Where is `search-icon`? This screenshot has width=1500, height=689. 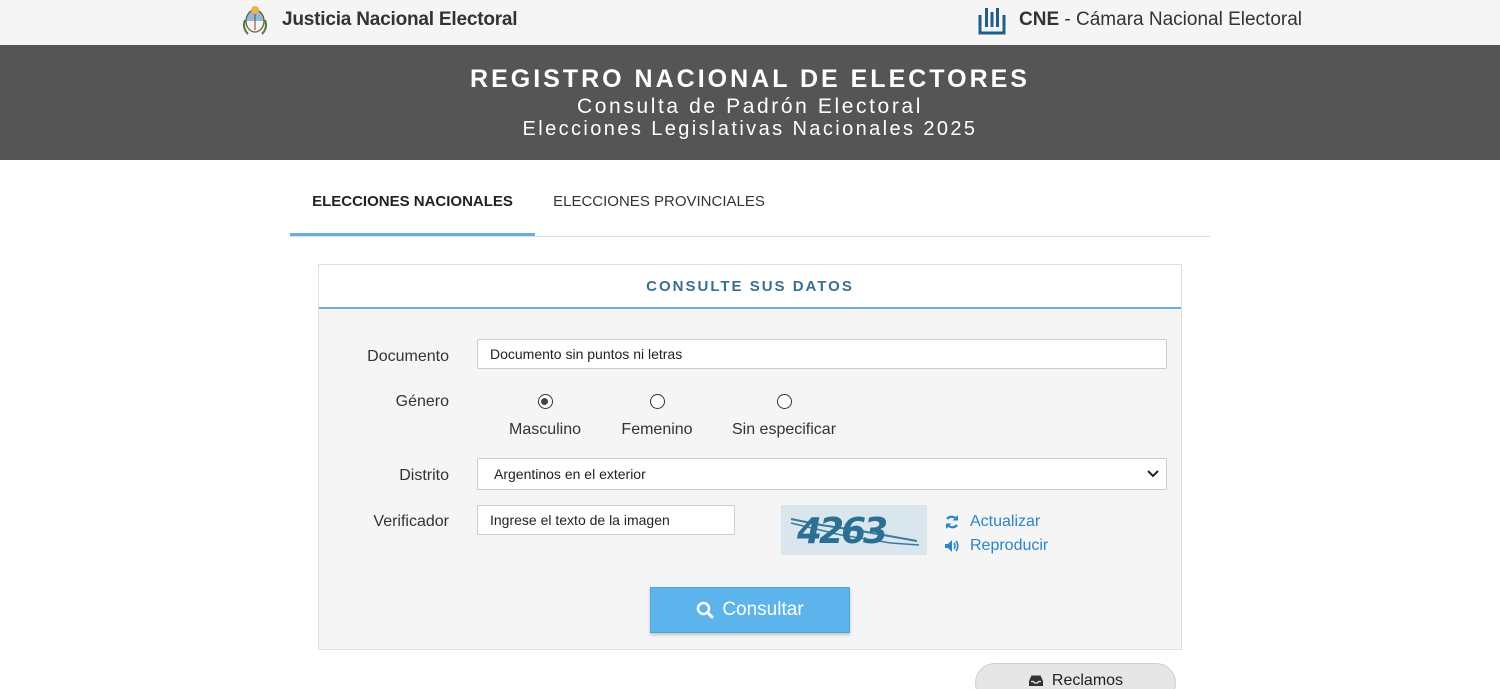 search-icon is located at coordinates (705, 610).